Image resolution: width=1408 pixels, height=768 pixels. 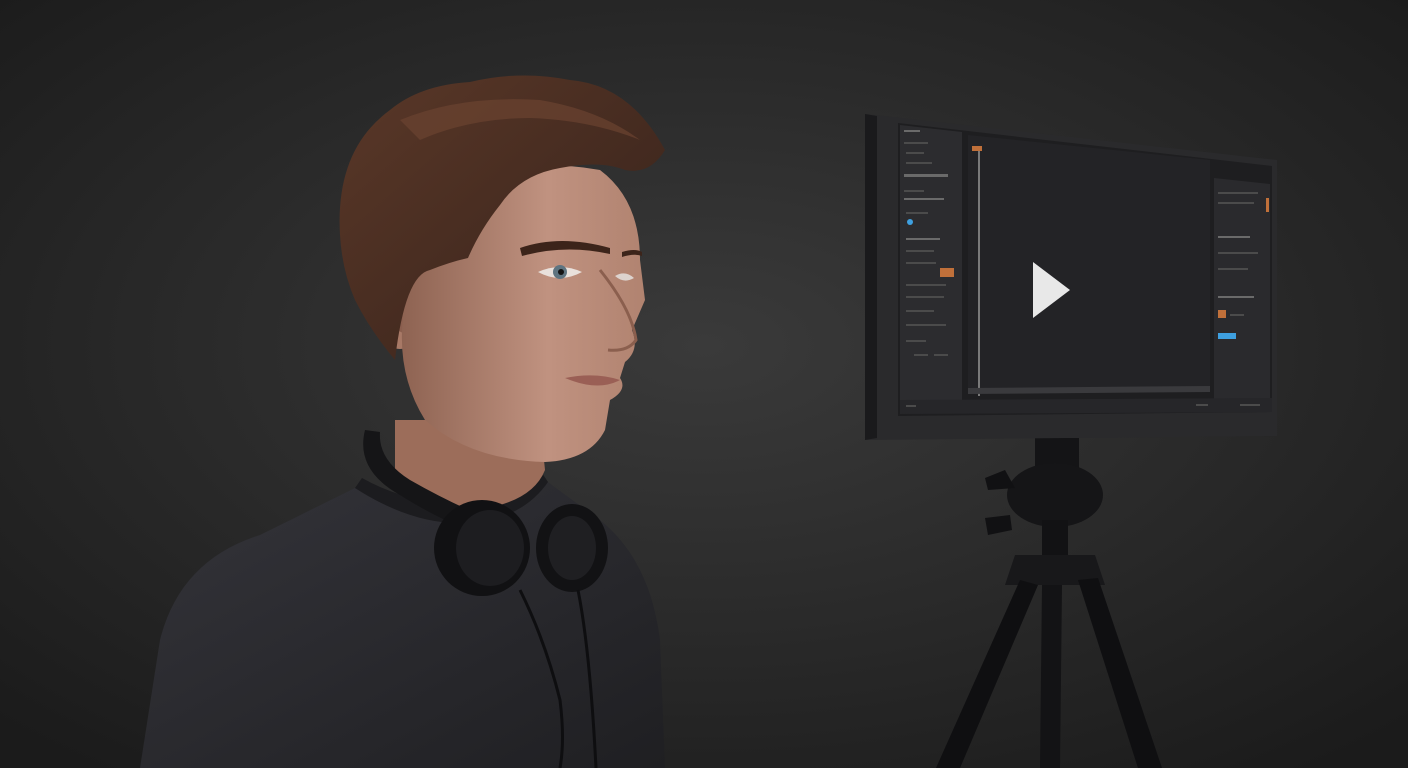 I want to click on timeline-marker-head, so click(x=977, y=148).